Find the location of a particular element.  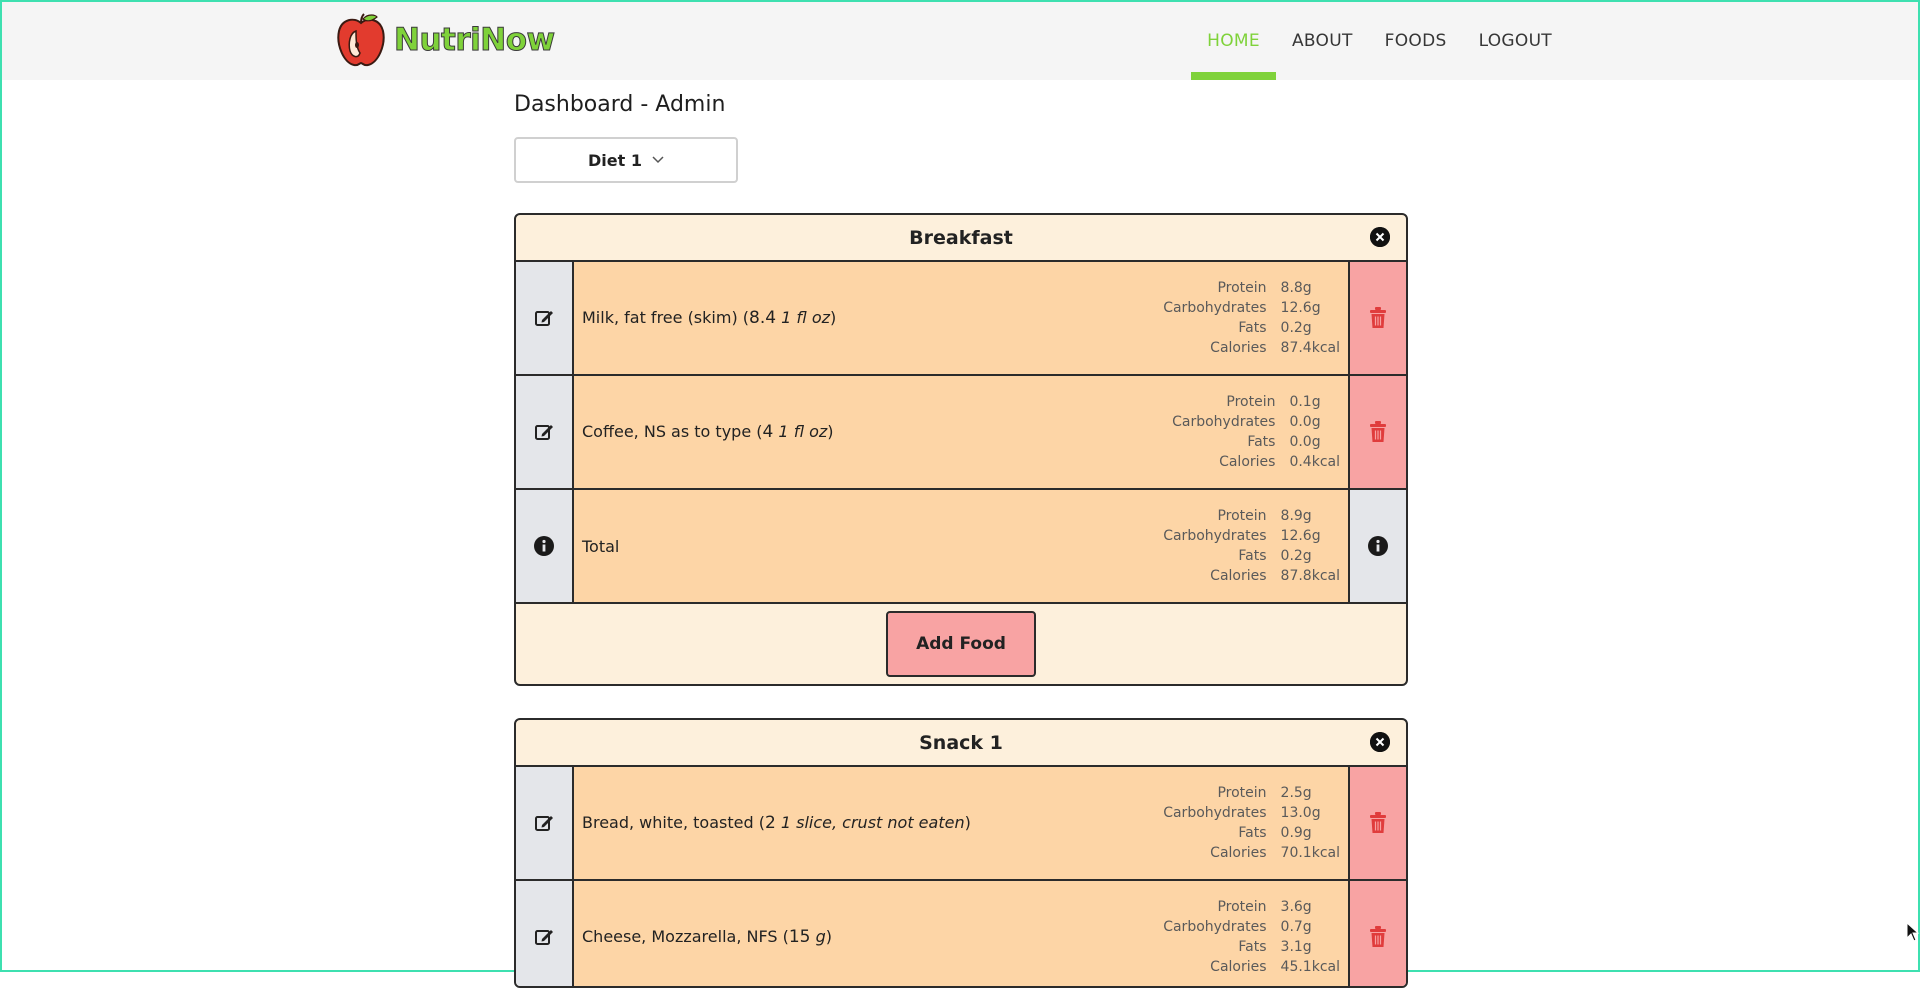

page-title: Dashboard - Admin is located at coordinates (620, 104).